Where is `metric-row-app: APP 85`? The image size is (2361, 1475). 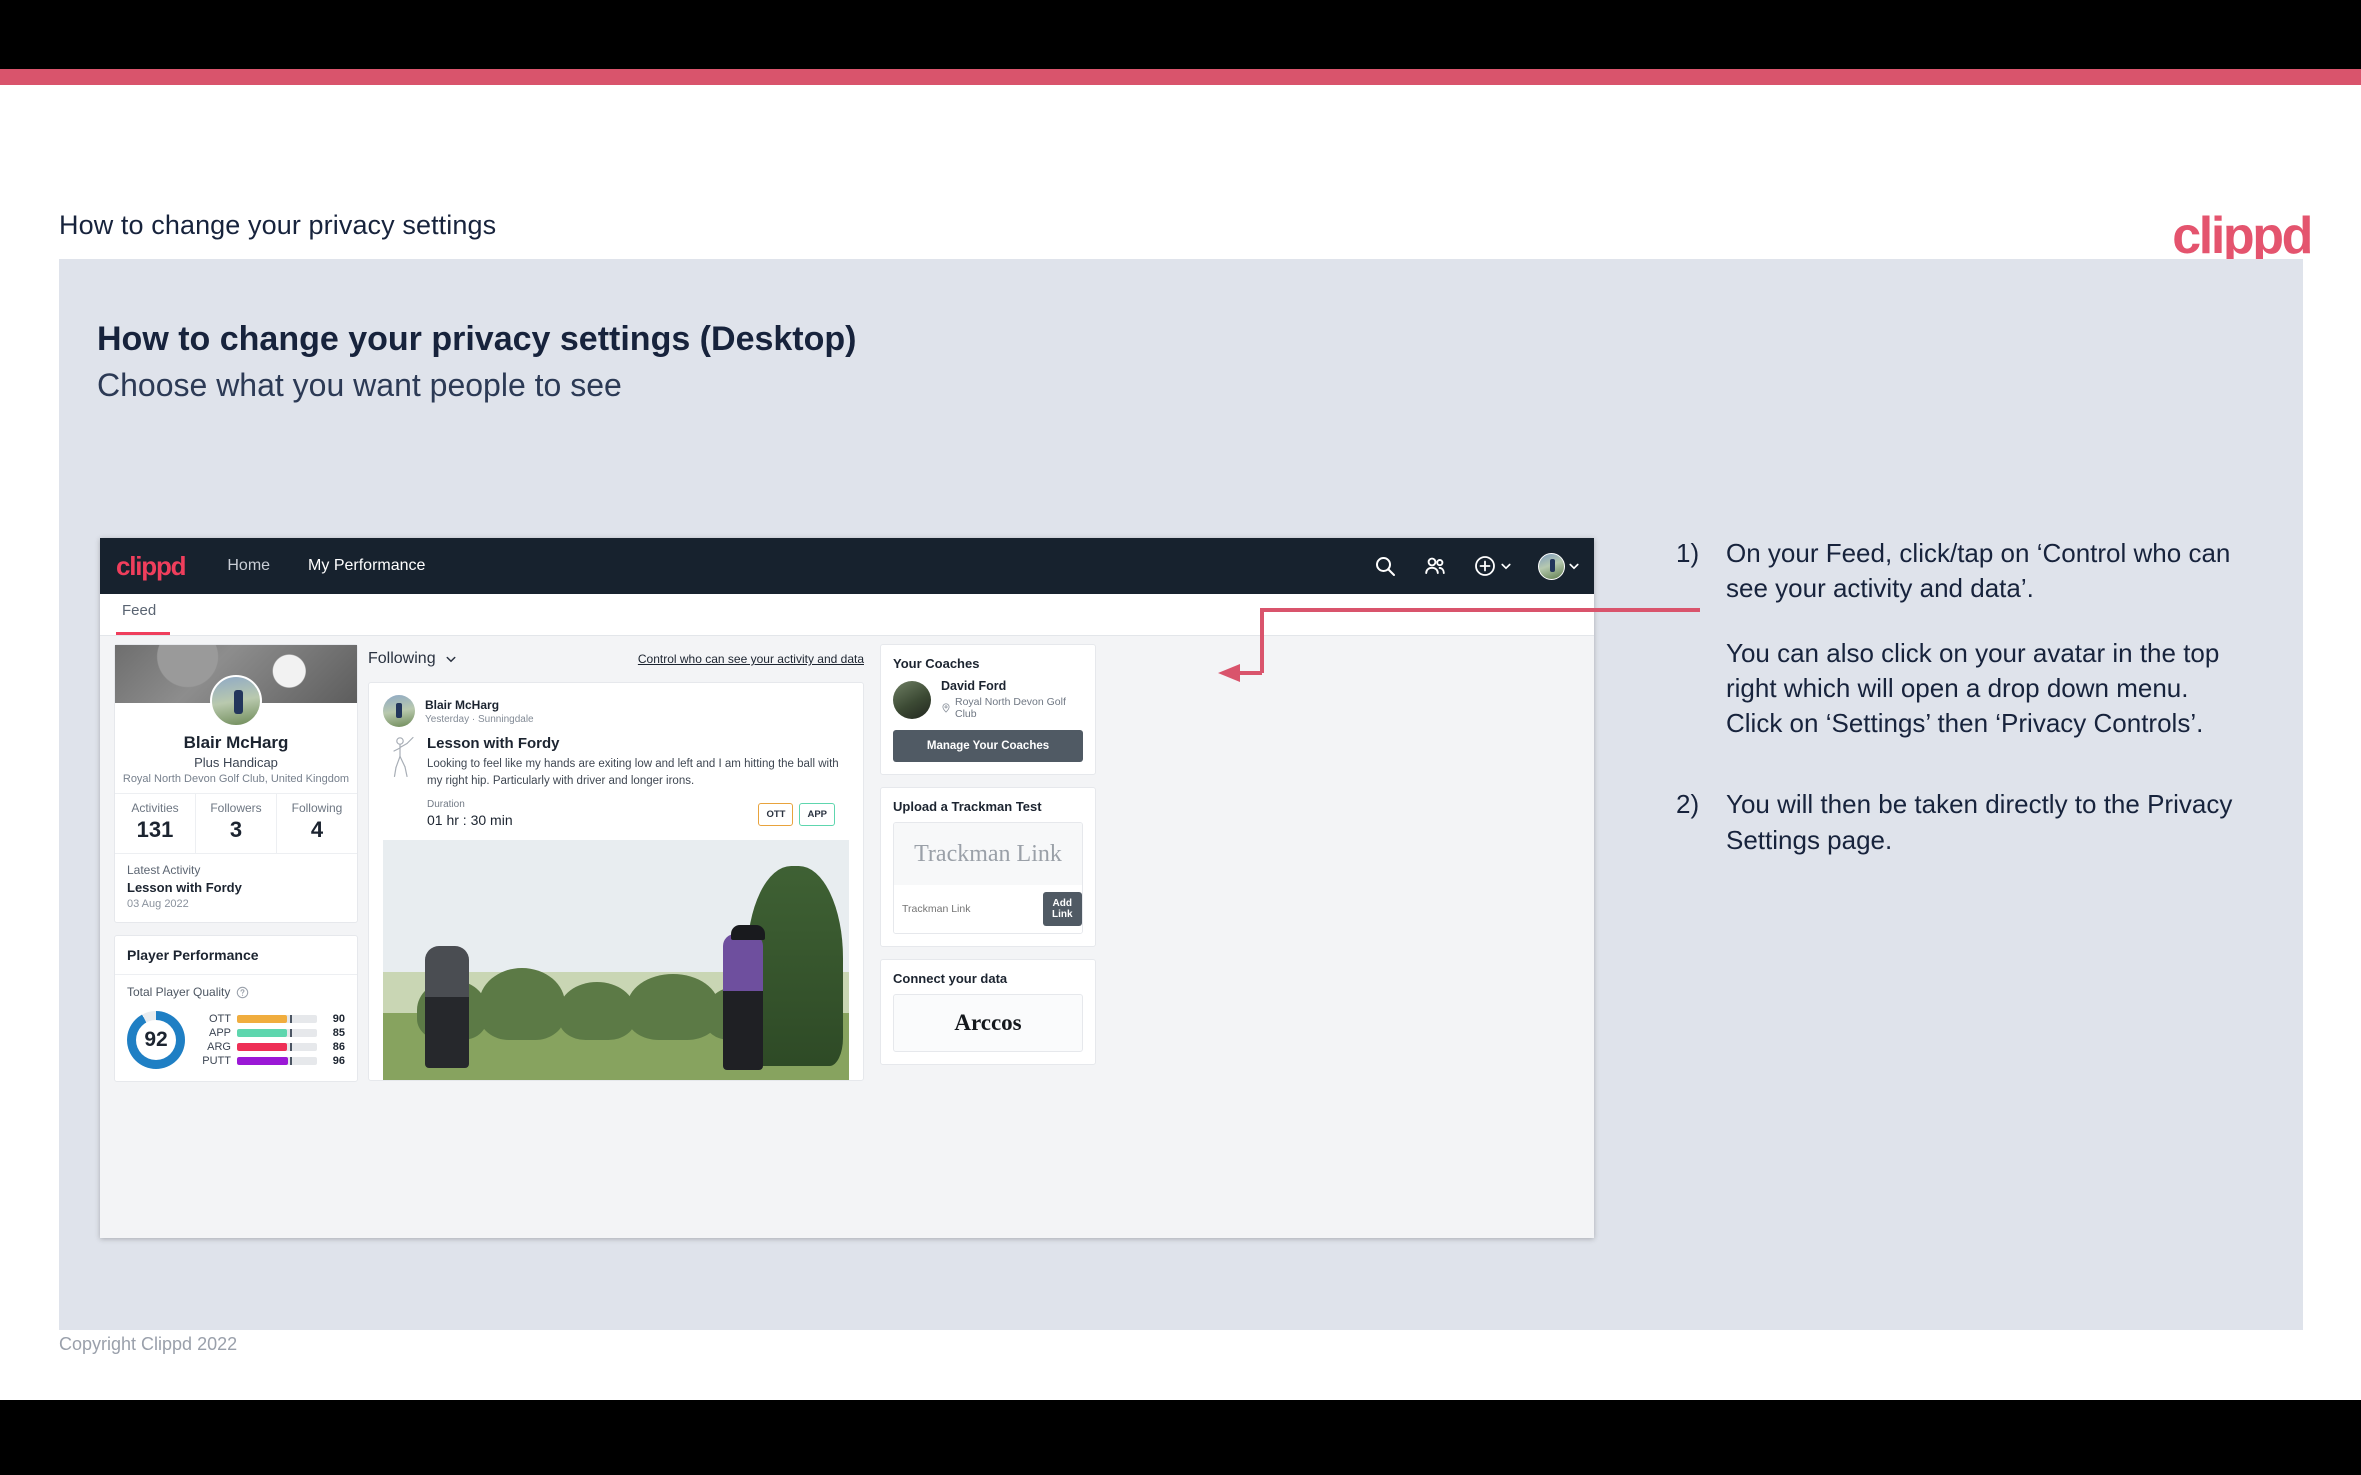 metric-row-app: APP 85 is located at coordinates (271, 1033).